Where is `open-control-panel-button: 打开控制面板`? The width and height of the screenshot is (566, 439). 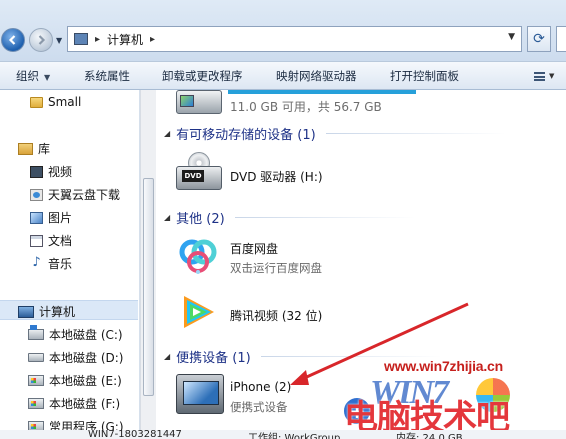
open-control-panel-button: 打开控制面板 is located at coordinates (424, 76).